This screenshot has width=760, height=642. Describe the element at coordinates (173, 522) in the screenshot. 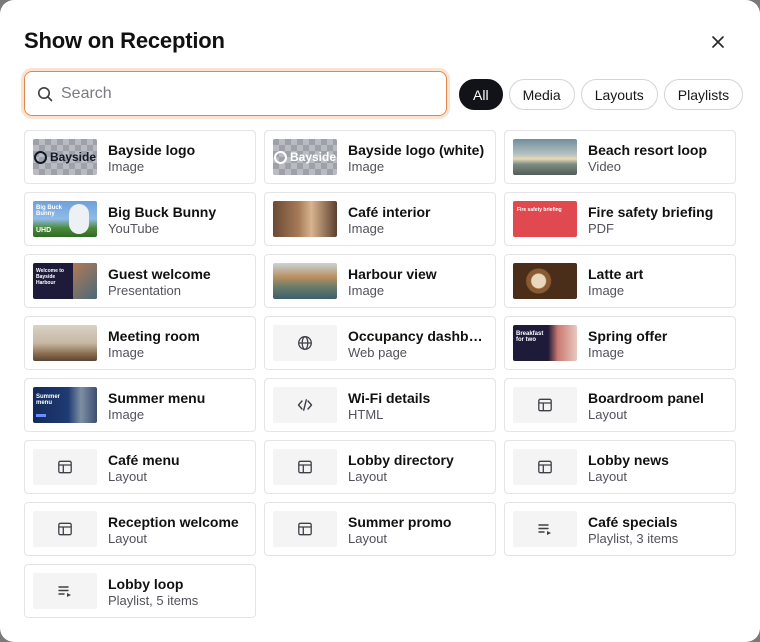

I see `card-title: Reception welcome` at that location.